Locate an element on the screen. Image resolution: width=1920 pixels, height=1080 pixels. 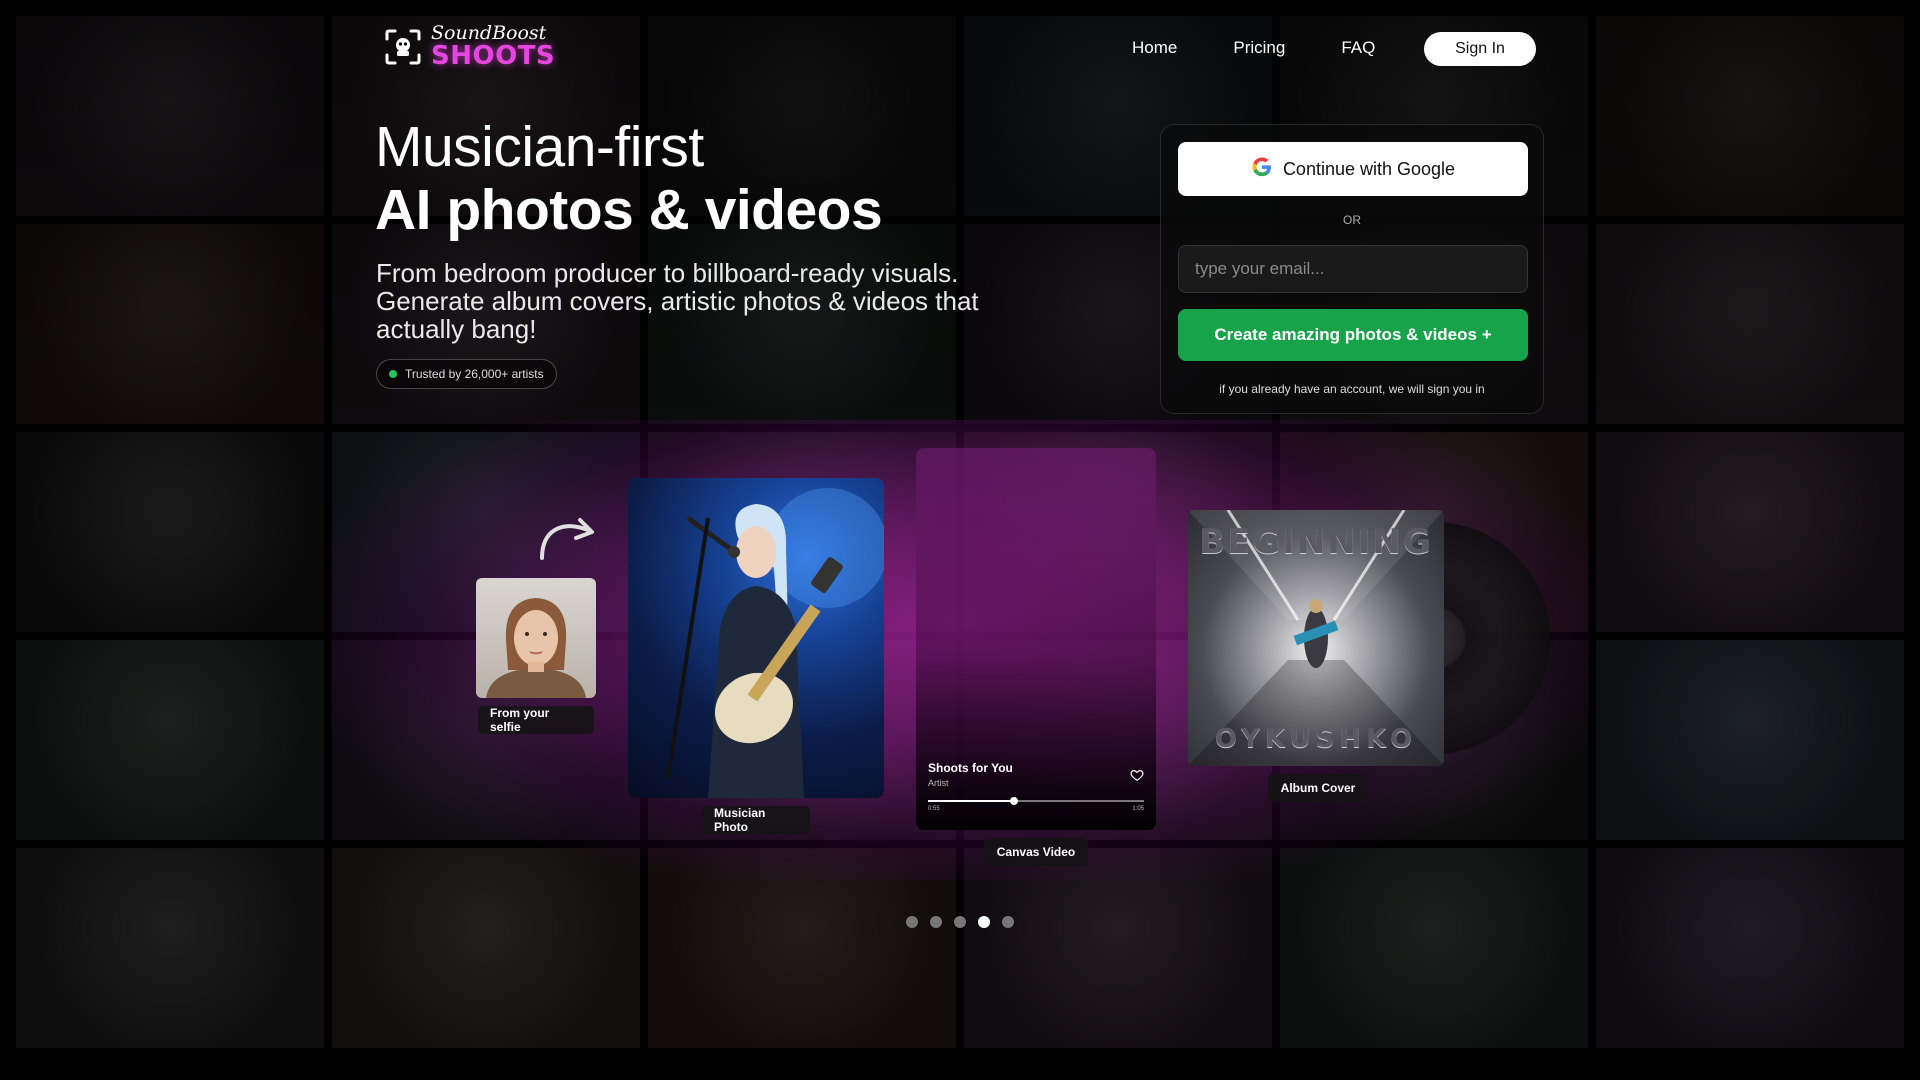
musician-photo-label: Musician Photo is located at coordinates (756, 820).